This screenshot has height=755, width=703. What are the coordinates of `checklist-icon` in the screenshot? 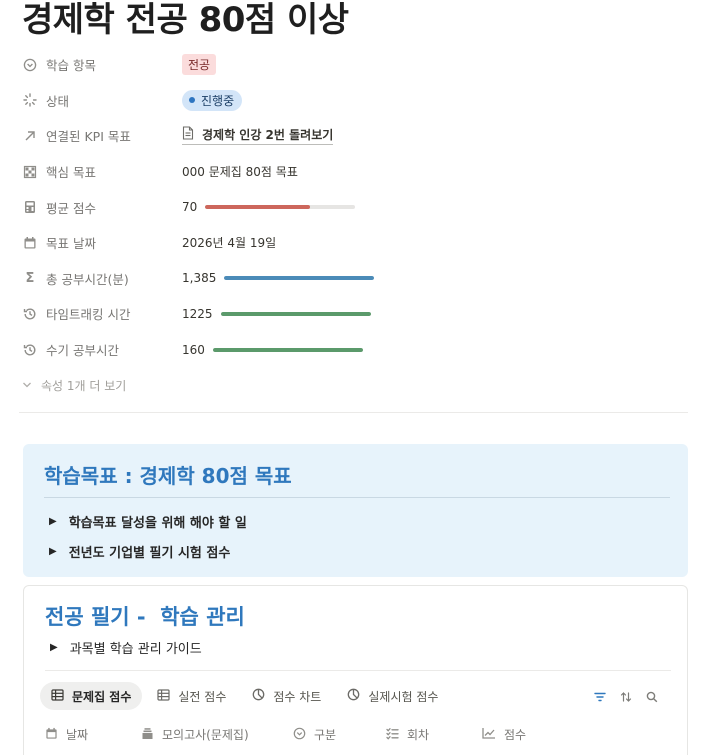 It's located at (392, 735).